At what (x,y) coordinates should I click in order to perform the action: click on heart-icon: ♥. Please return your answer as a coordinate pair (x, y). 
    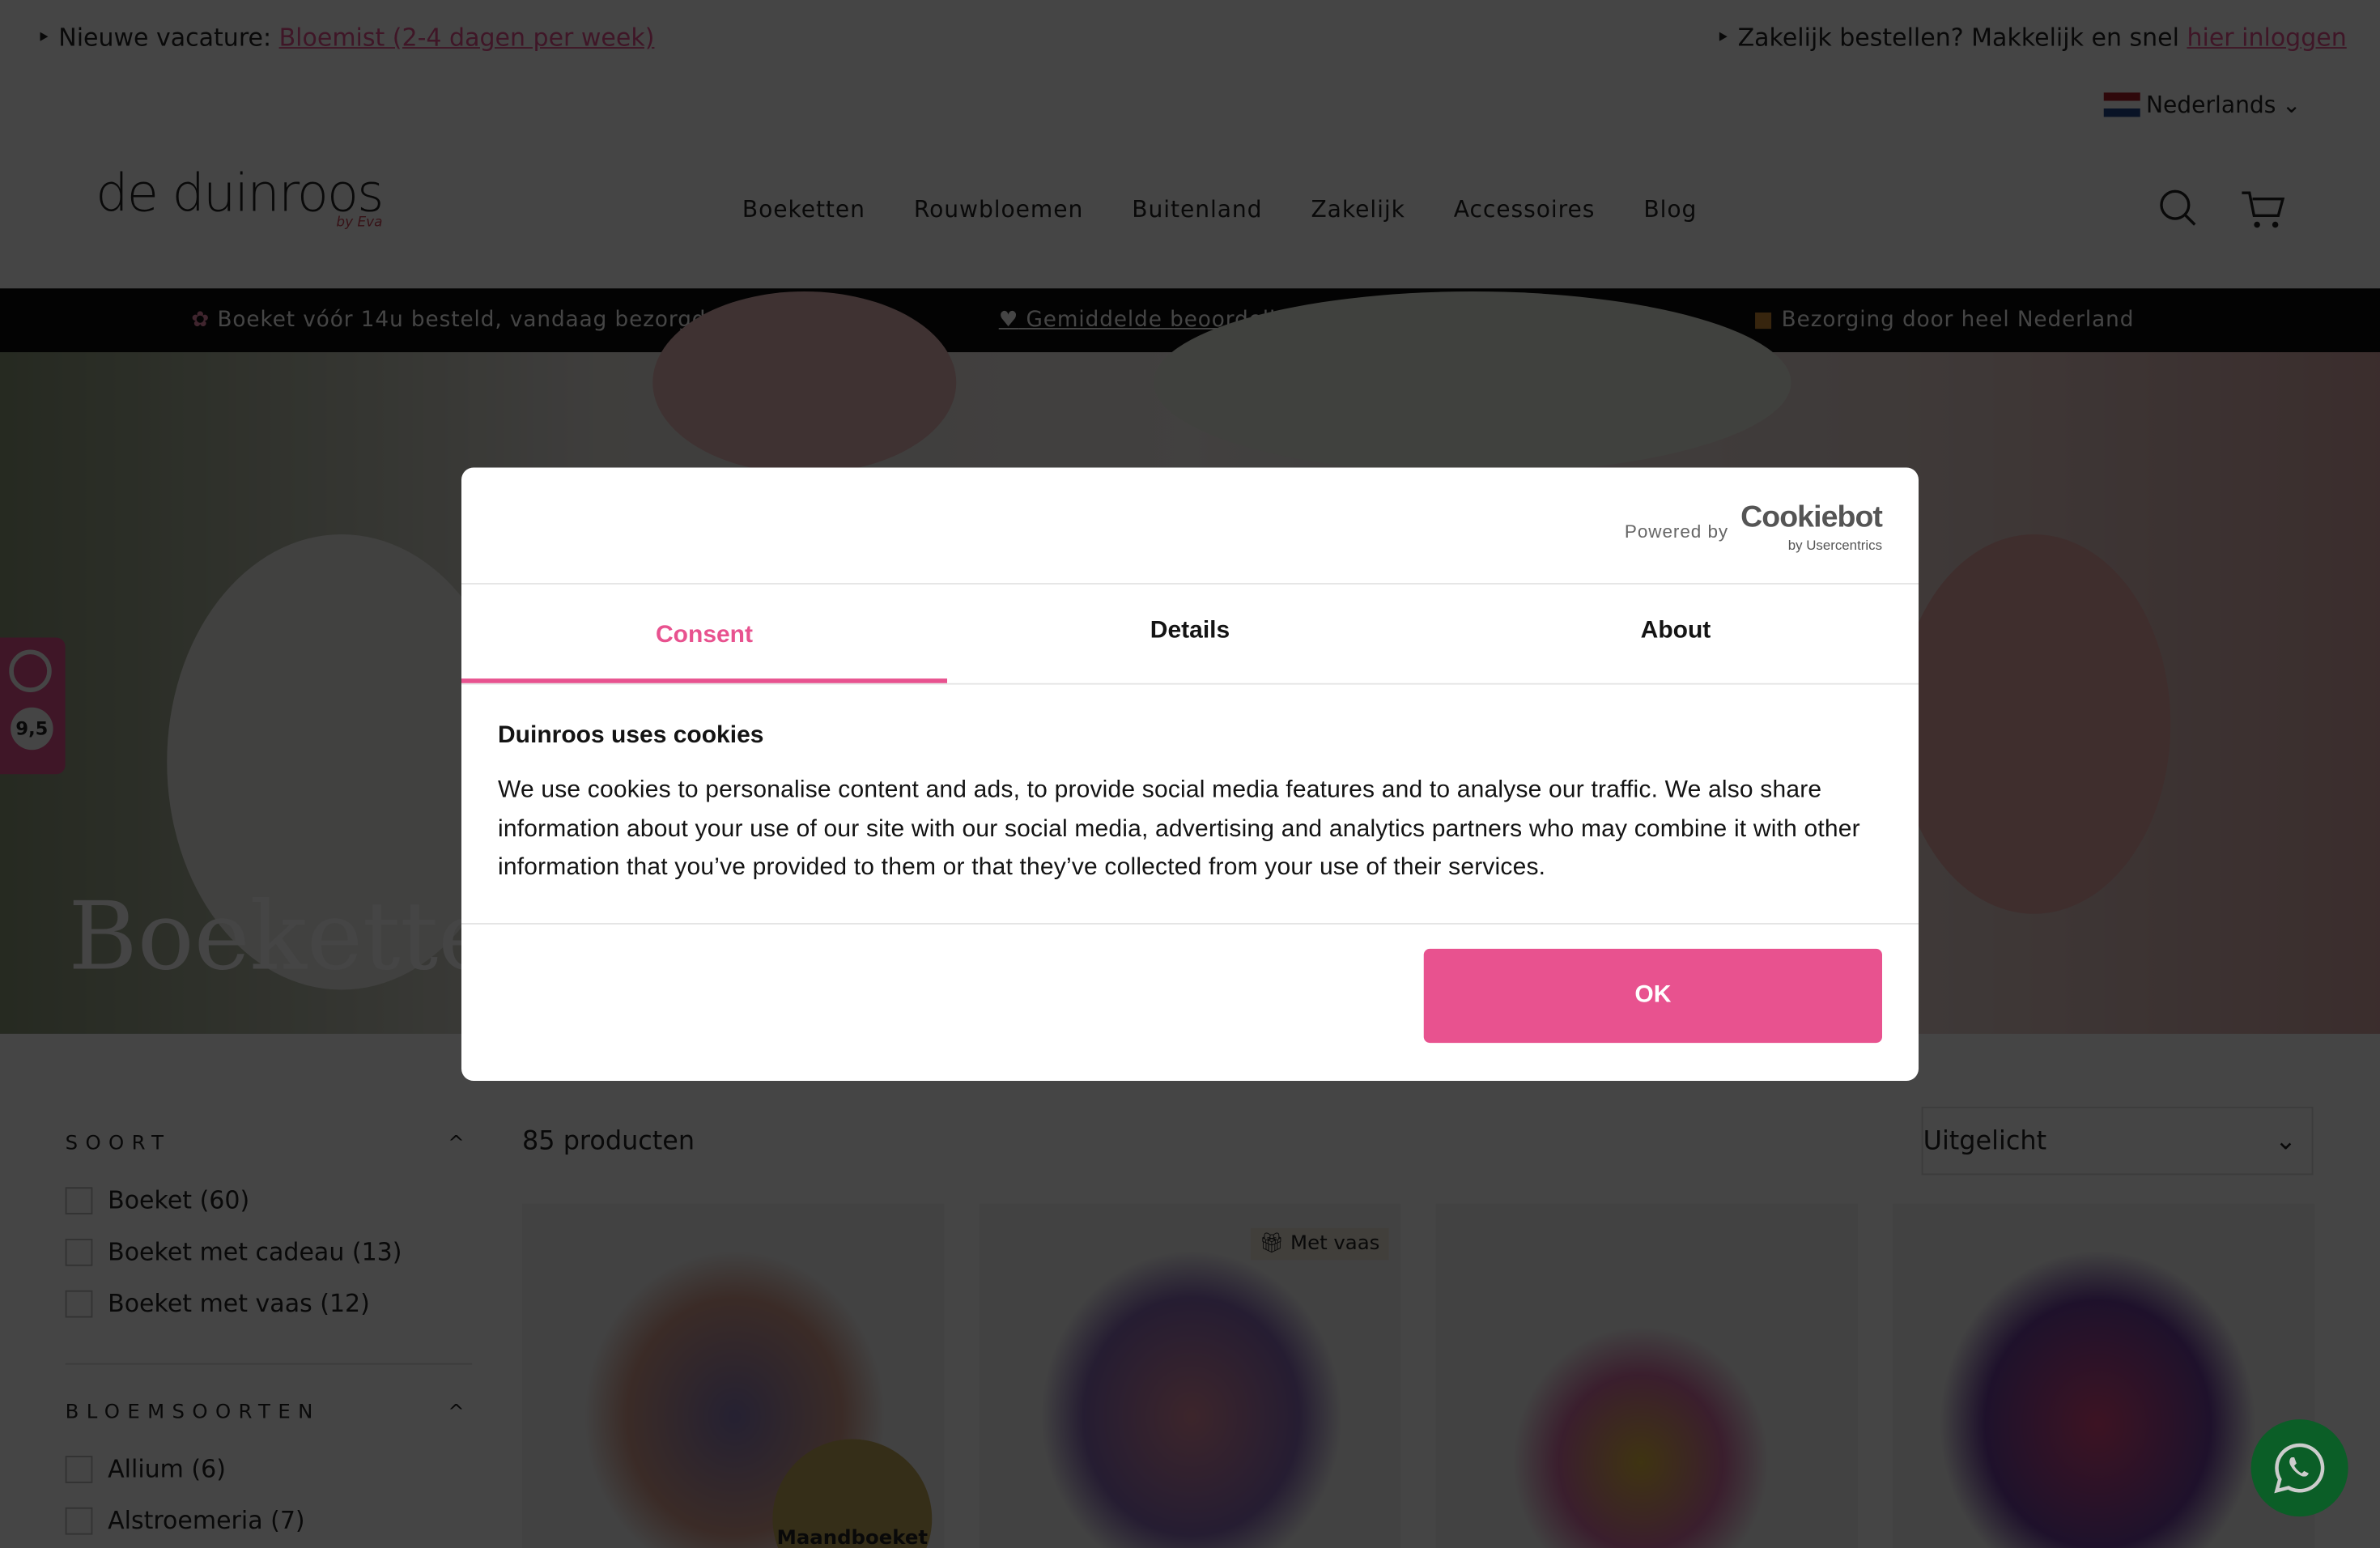
    Looking at the image, I should click on (1008, 321).